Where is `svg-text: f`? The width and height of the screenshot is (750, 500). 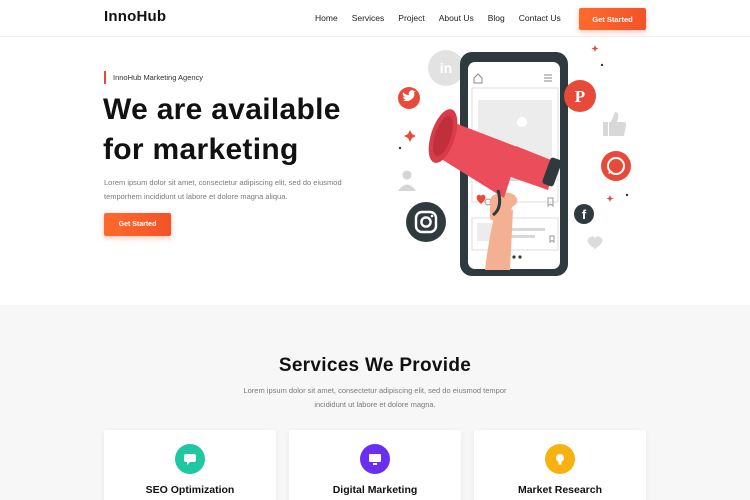
svg-text: f is located at coordinates (584, 214).